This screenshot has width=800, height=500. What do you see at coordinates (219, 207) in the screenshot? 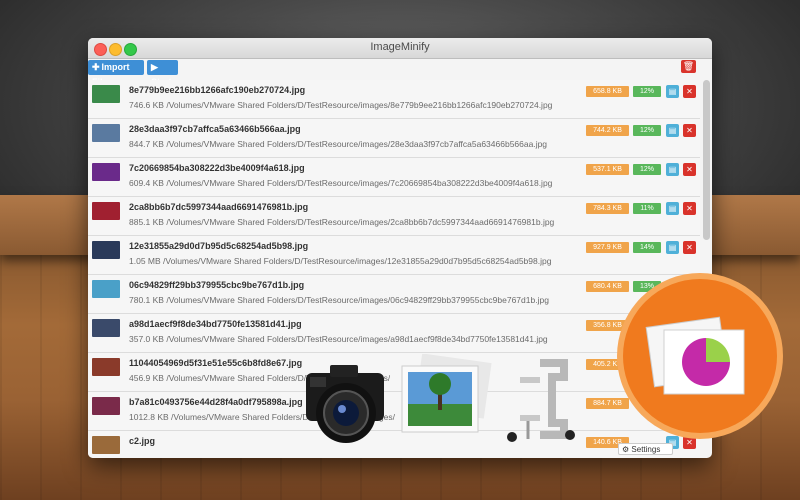
I see `file-name: 2ca8bb6b7dc5997344aad6691476981b.jpg` at bounding box center [219, 207].